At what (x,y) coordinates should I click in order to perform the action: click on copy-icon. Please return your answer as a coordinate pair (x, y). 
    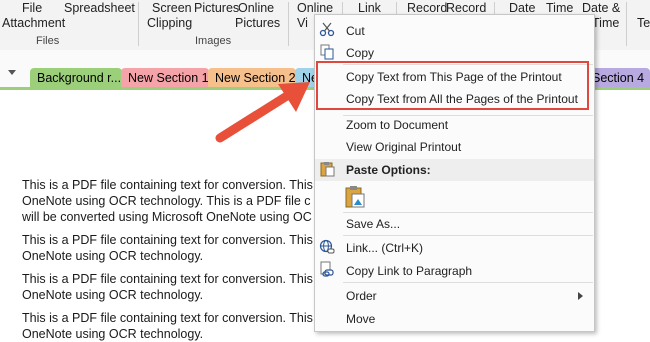
    Looking at the image, I should click on (327, 53).